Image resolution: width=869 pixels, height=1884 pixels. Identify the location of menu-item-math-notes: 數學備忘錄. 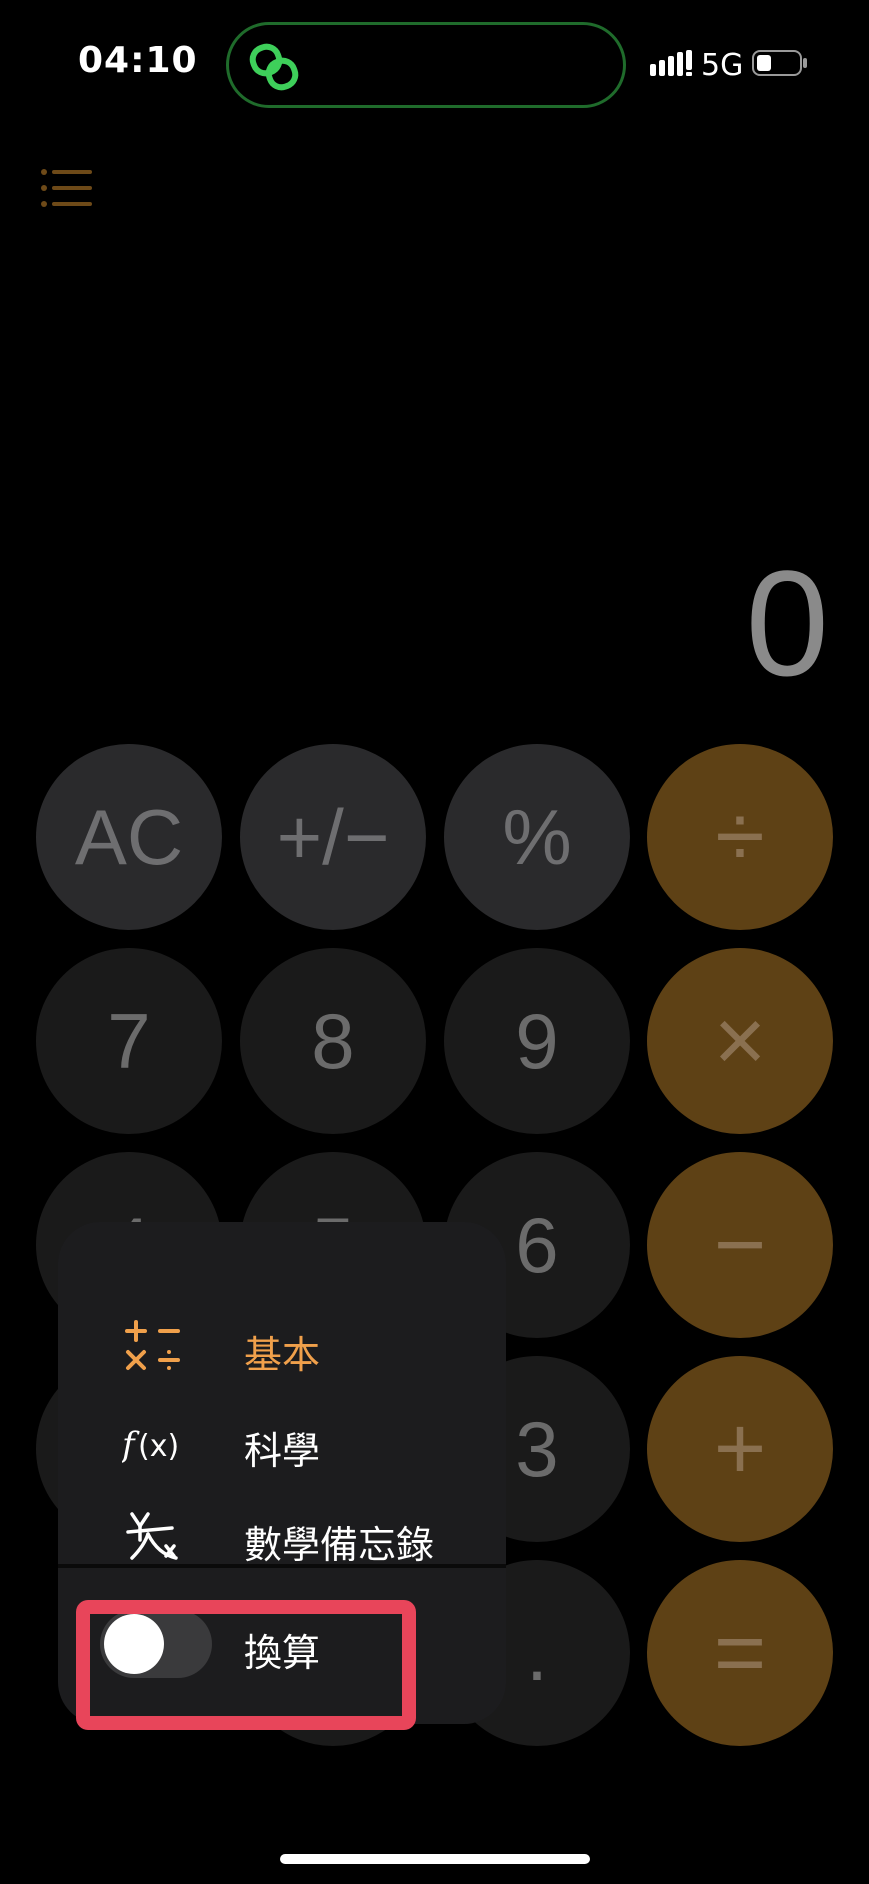
(282, 1537).